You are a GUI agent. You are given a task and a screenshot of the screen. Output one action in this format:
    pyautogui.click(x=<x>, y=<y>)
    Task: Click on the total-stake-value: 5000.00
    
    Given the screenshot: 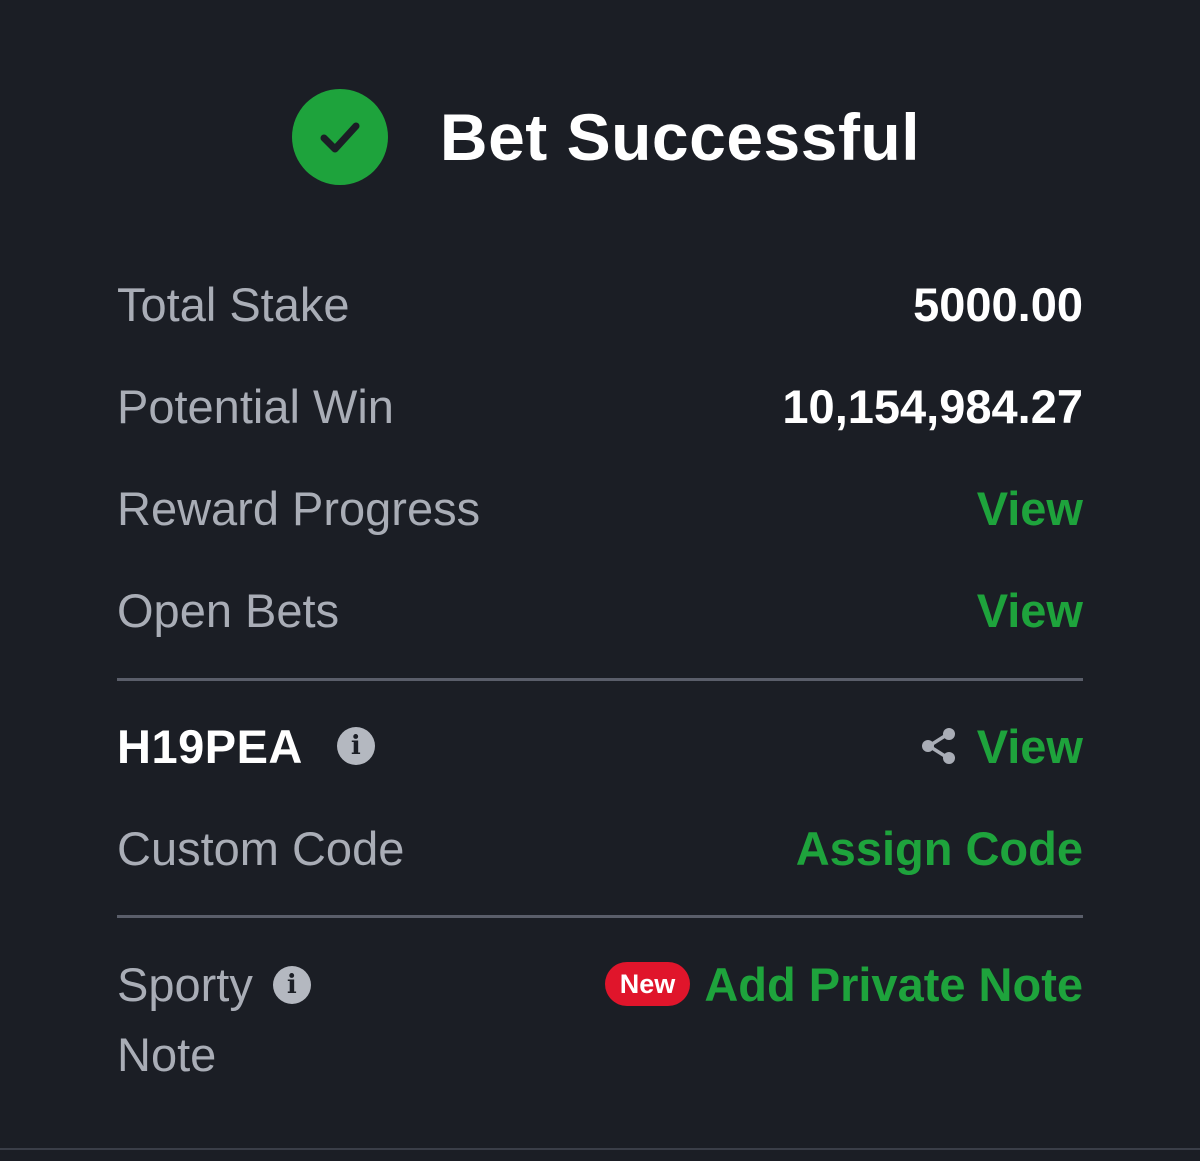 What is the action you would take?
    pyautogui.click(x=998, y=304)
    